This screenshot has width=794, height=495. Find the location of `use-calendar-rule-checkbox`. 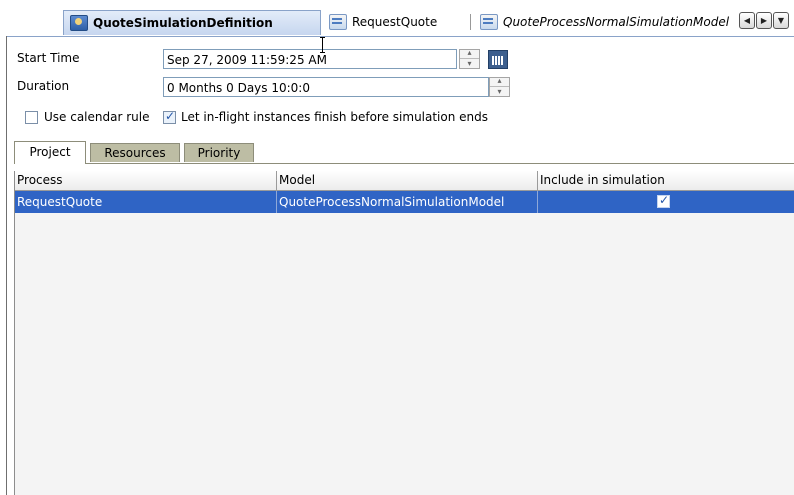

use-calendar-rule-checkbox is located at coordinates (31, 117).